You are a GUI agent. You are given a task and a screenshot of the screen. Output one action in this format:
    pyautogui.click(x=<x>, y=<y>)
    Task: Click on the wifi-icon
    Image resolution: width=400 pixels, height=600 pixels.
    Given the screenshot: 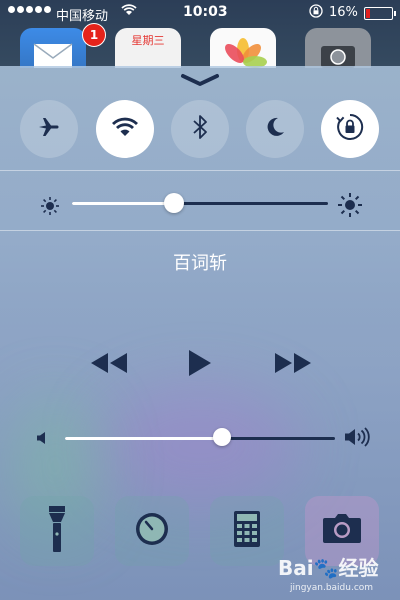 What is the action you would take?
    pyautogui.click(x=125, y=129)
    